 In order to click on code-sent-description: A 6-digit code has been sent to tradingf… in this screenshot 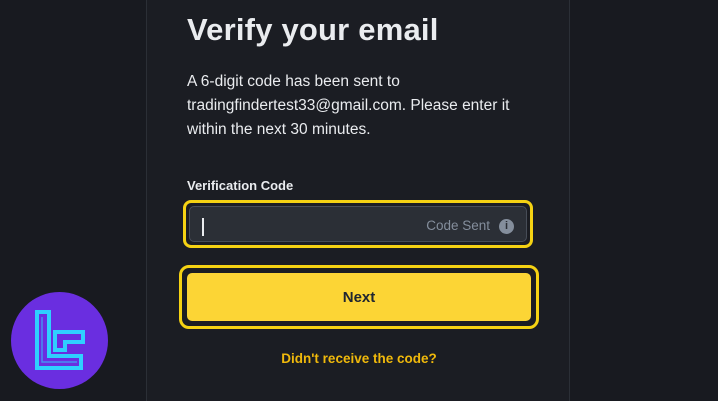, I will do `click(348, 105)`.